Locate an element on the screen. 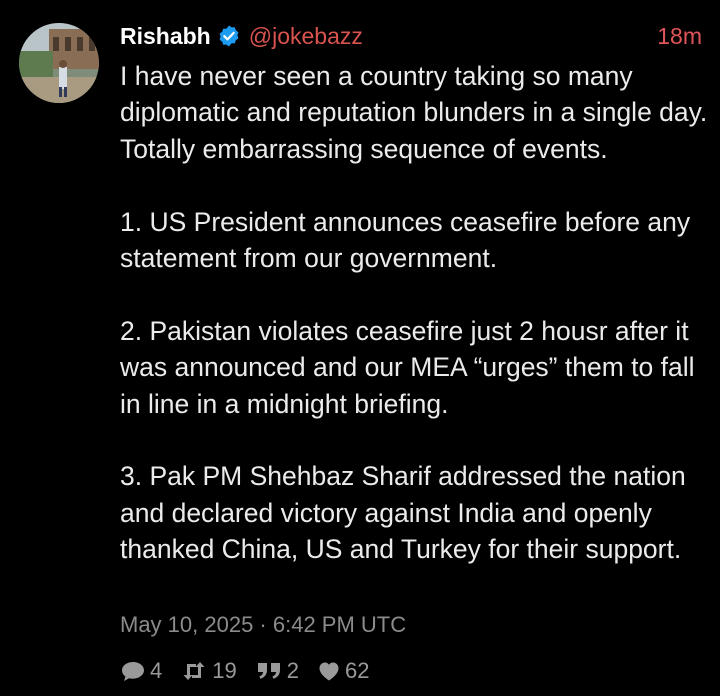  profile-photo-icon is located at coordinates (59, 63).